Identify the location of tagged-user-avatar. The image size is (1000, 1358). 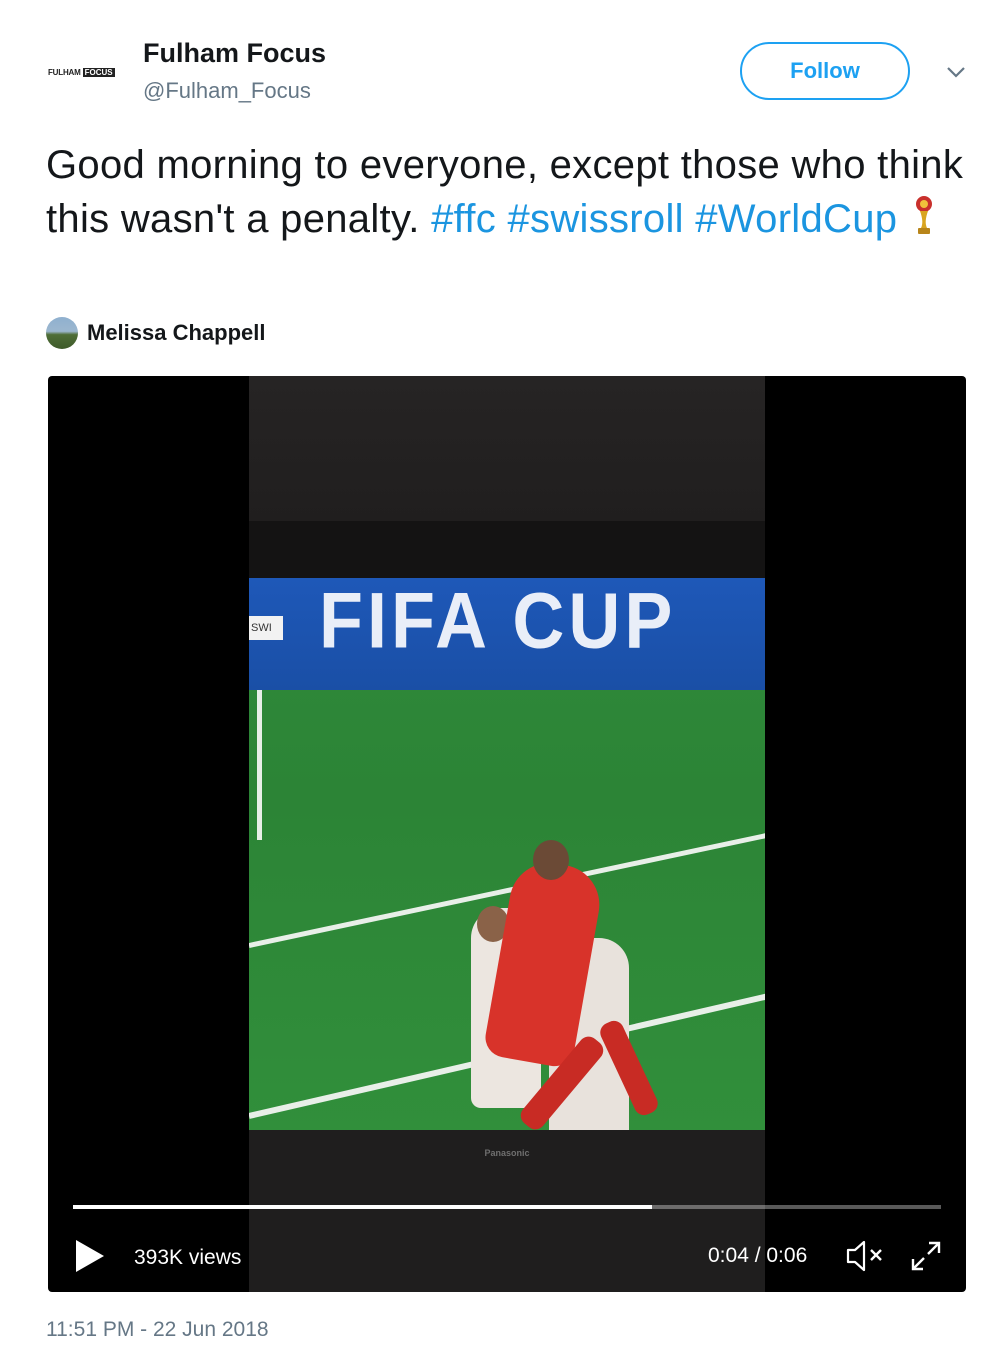
(62, 333).